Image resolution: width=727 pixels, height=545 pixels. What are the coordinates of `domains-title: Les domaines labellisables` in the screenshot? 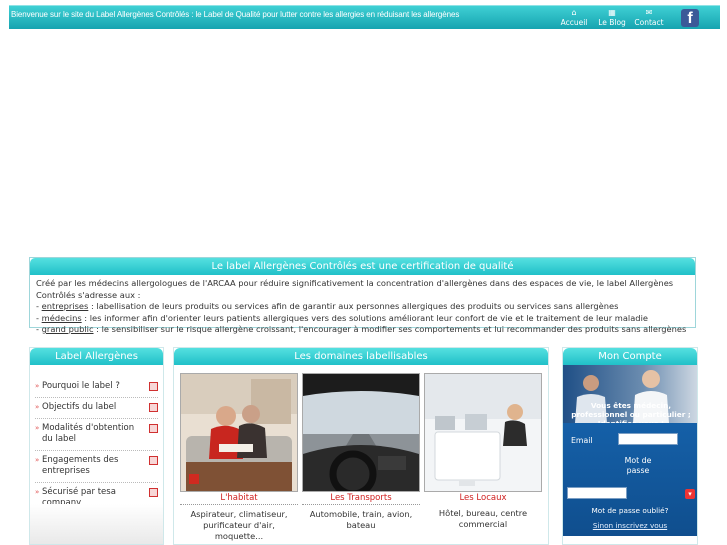 It's located at (361, 356).